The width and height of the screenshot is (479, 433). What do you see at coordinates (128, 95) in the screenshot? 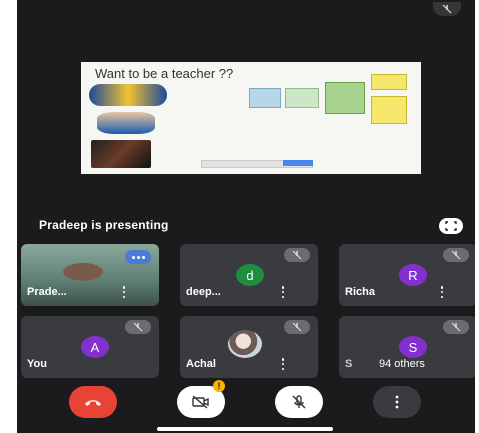
I see `slide-teacher-logo` at bounding box center [128, 95].